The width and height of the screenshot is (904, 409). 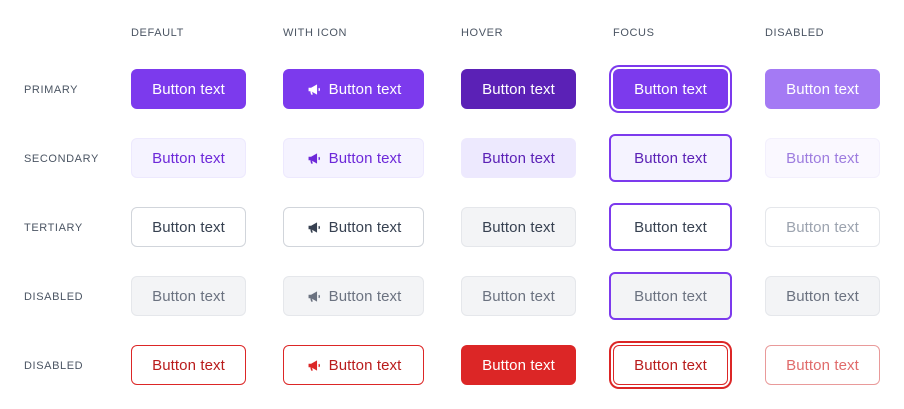 I want to click on secondary-disabled-button: Button text, so click(x=822, y=158).